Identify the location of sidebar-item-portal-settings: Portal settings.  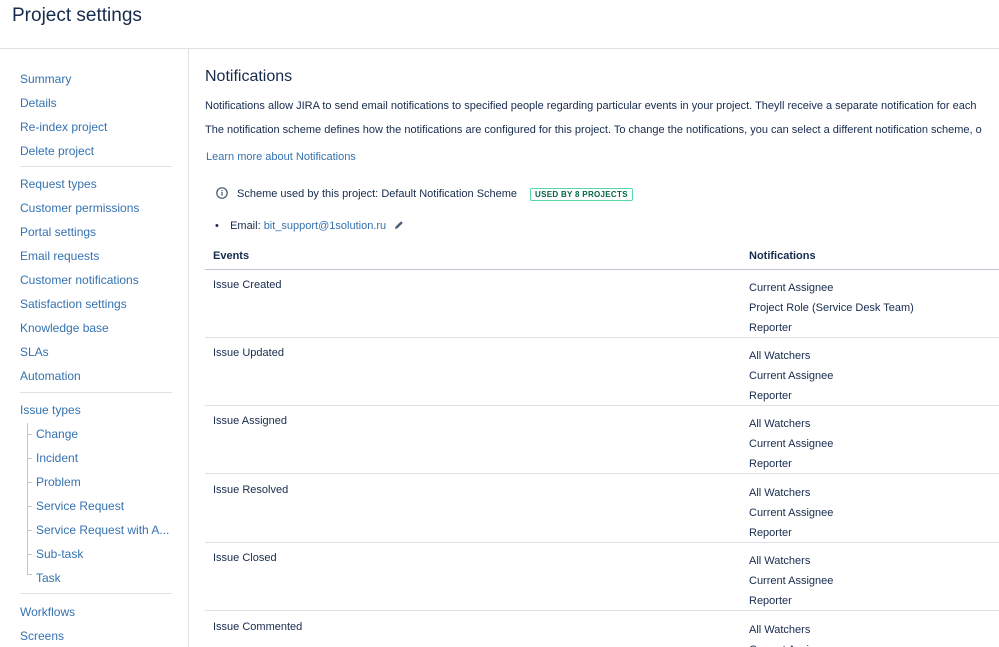
(58, 232).